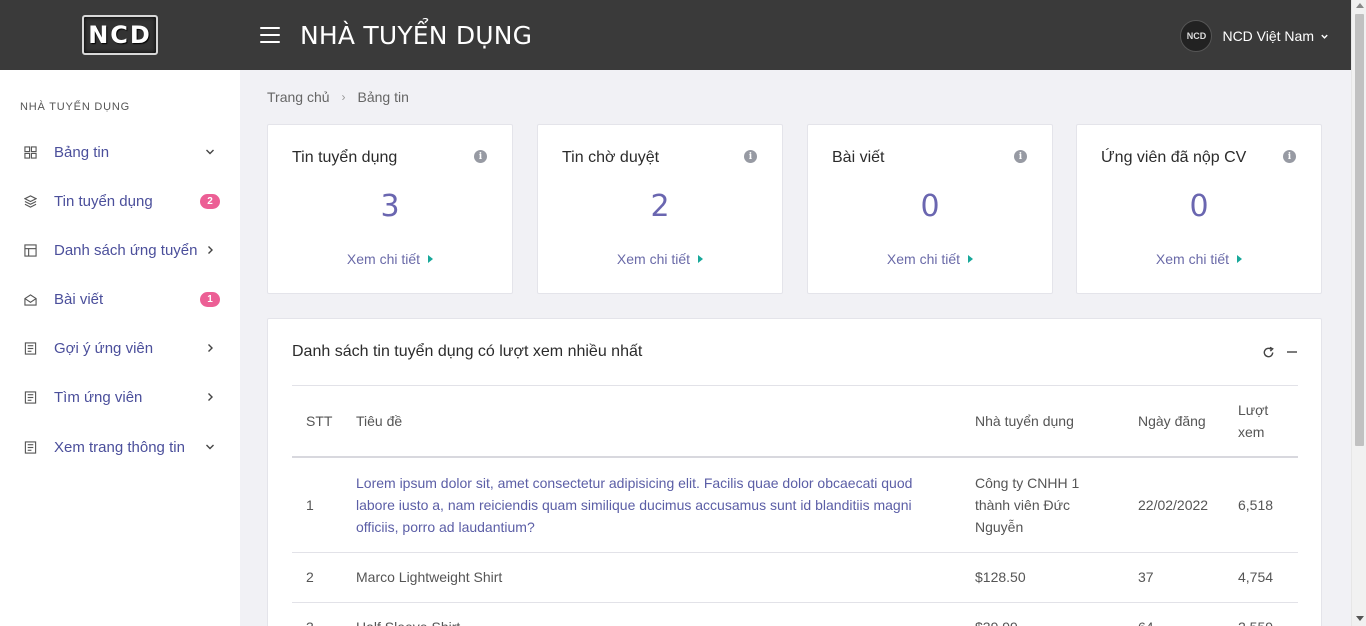 This screenshot has height=626, width=1366. I want to click on top-header: NHÀ TUYỂN DỤNG NCD NCD Việt Nam, so click(795, 35).